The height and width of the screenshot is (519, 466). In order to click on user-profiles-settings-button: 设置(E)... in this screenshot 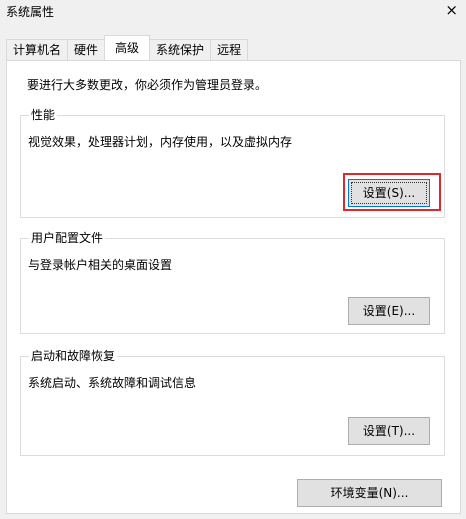, I will do `click(389, 311)`.